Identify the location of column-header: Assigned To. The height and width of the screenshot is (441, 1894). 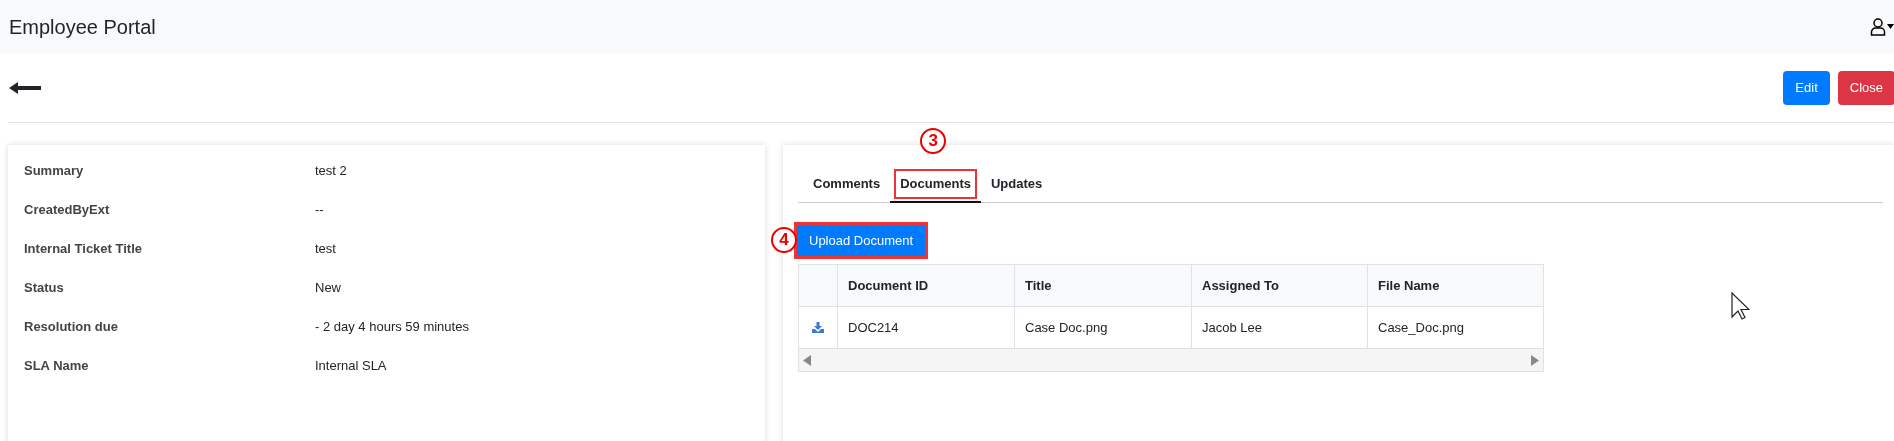
(1280, 285).